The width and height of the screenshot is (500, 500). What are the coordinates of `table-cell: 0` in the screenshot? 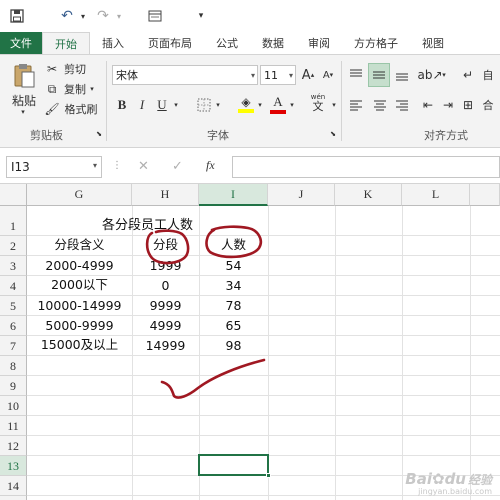 It's located at (165, 285).